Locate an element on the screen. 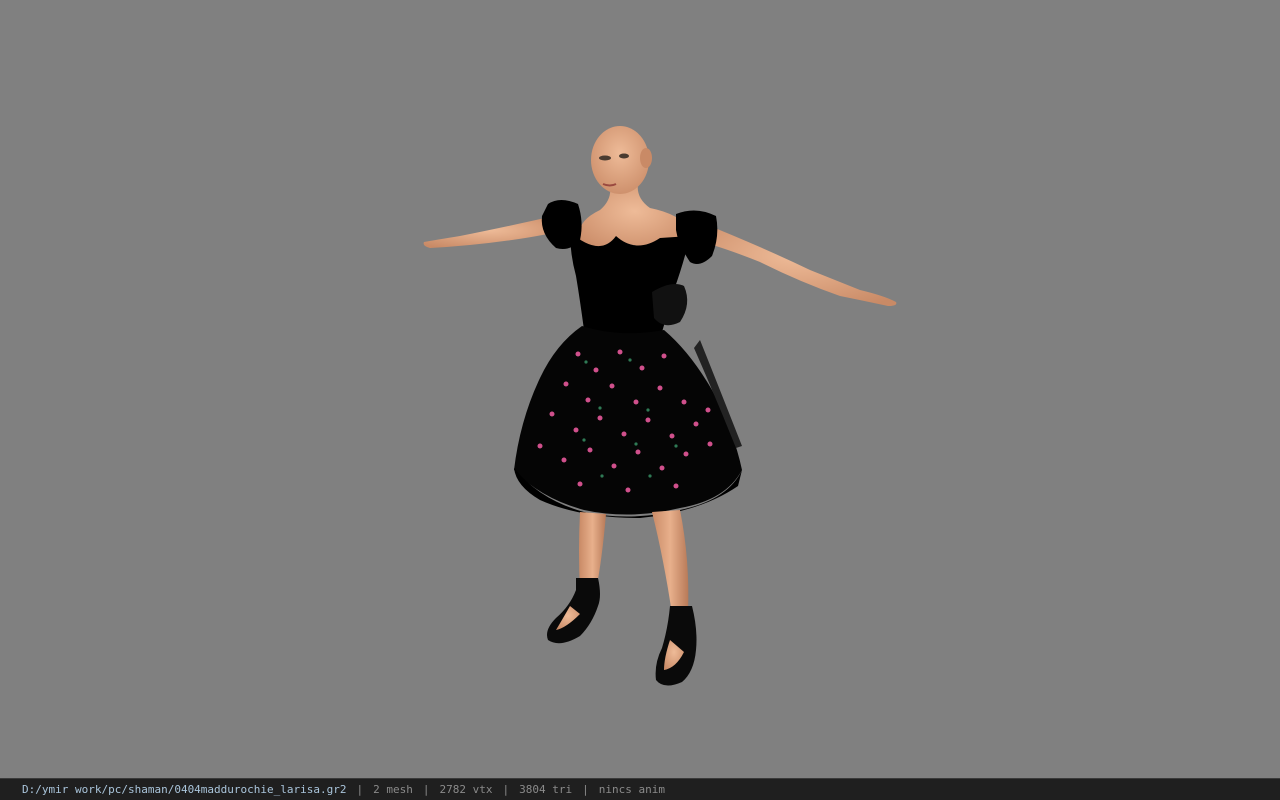  ear is located at coordinates (646, 158).